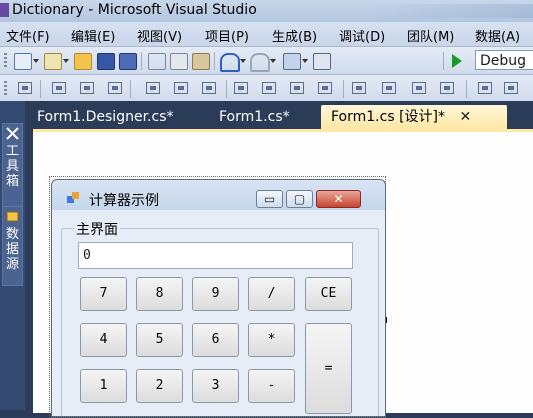 Image resolution: width=533 pixels, height=418 pixels. What do you see at coordinates (419, 88) in the screenshot?
I see `decrease-hspacing-icon` at bounding box center [419, 88].